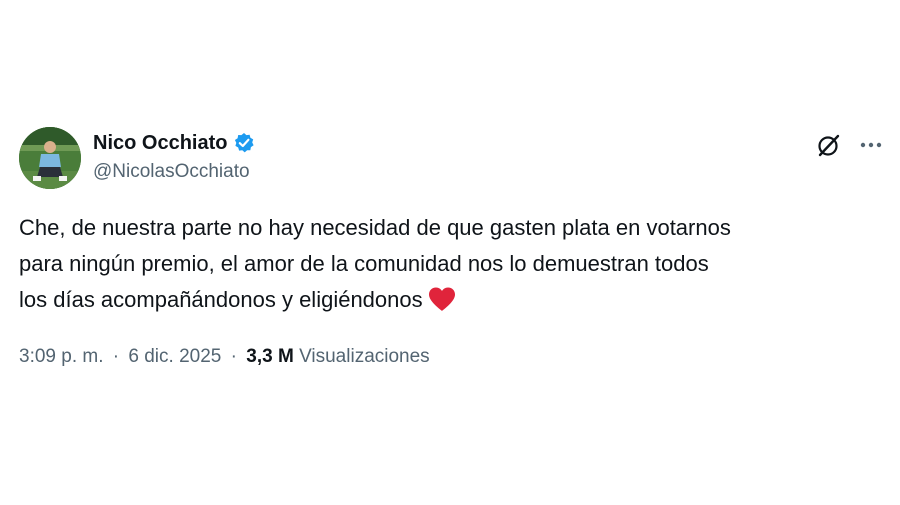 The height and width of the screenshot is (505, 900). What do you see at coordinates (160, 143) in the screenshot?
I see `author-display-name: Nico Occhiato` at bounding box center [160, 143].